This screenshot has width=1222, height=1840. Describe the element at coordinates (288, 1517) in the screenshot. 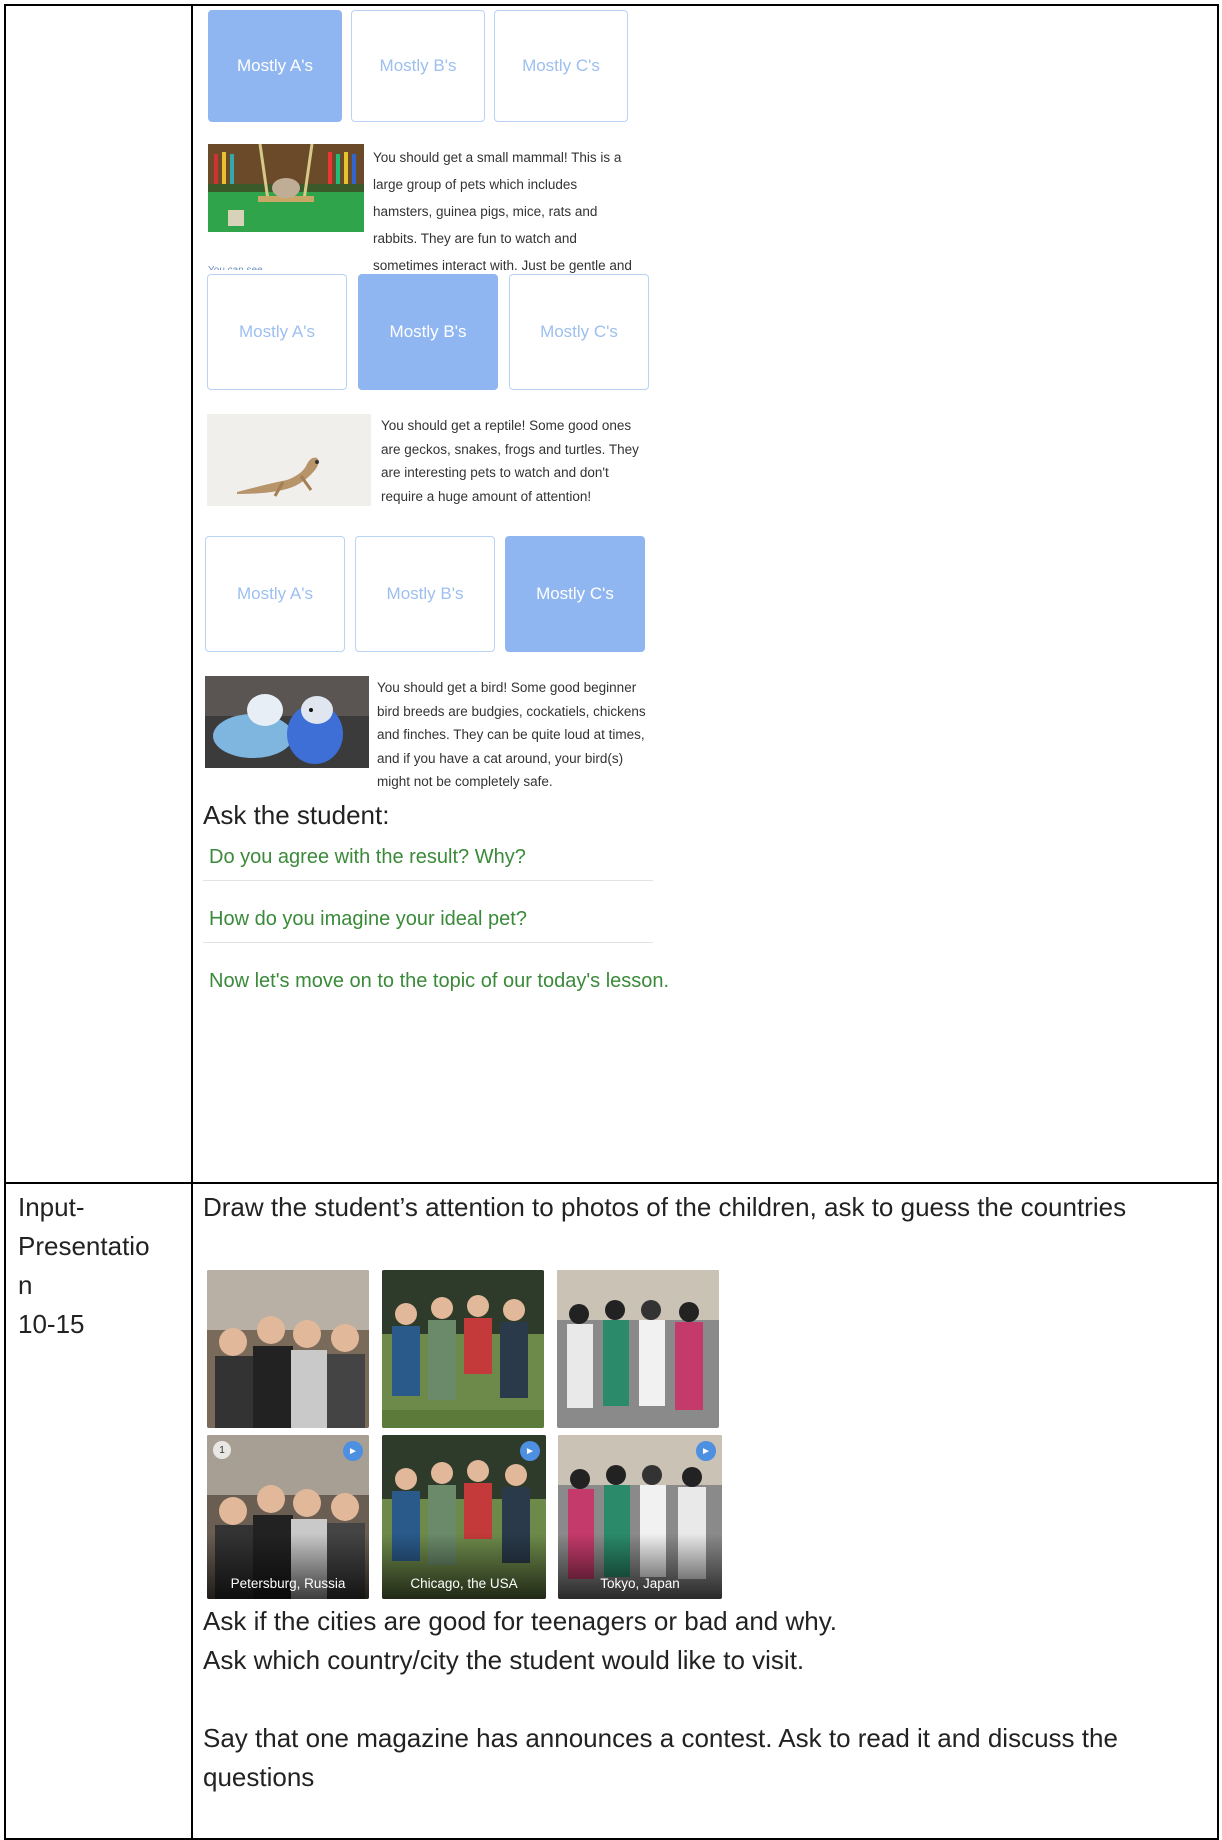

I see `city-card-petersburg: 1 ► Petersburg, Russia` at that location.